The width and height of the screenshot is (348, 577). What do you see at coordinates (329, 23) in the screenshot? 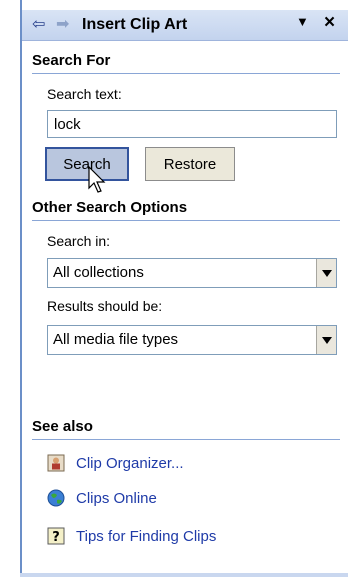
I see `close-icon: ×` at bounding box center [329, 23].